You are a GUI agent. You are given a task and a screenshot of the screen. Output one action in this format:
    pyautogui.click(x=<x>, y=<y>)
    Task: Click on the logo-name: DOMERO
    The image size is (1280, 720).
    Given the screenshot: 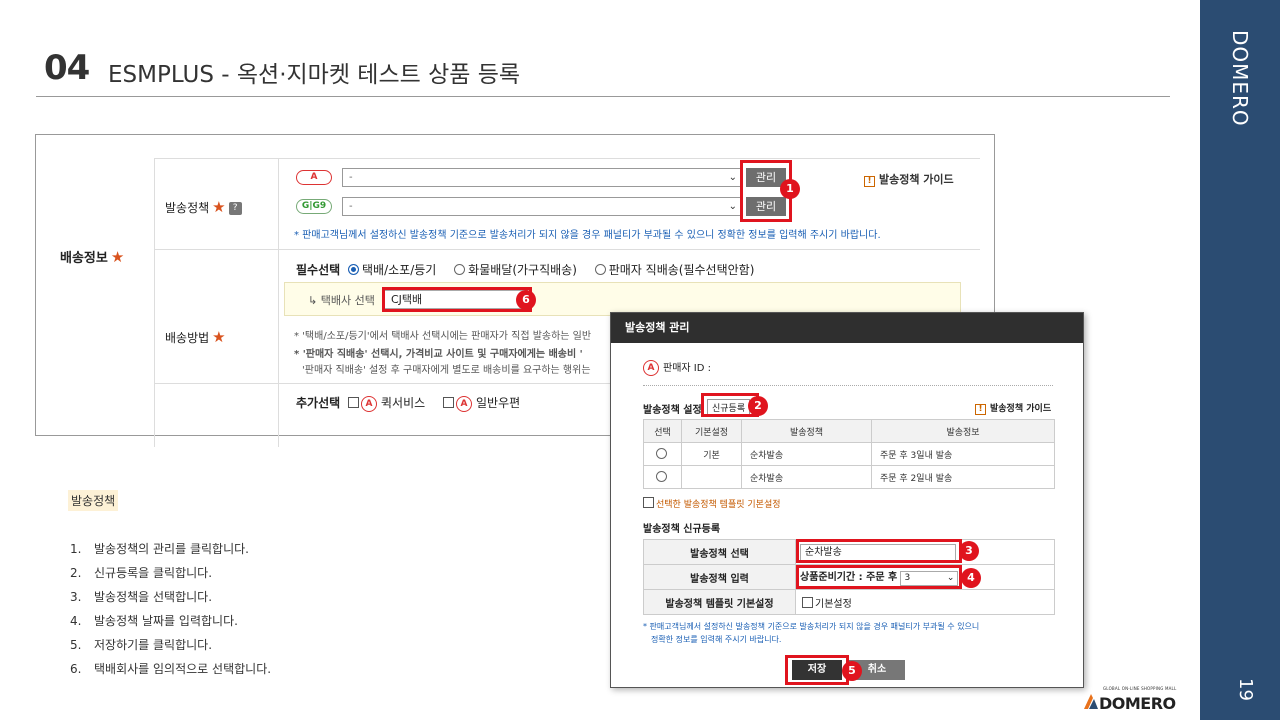 What is the action you would take?
    pyautogui.click(x=1137, y=703)
    